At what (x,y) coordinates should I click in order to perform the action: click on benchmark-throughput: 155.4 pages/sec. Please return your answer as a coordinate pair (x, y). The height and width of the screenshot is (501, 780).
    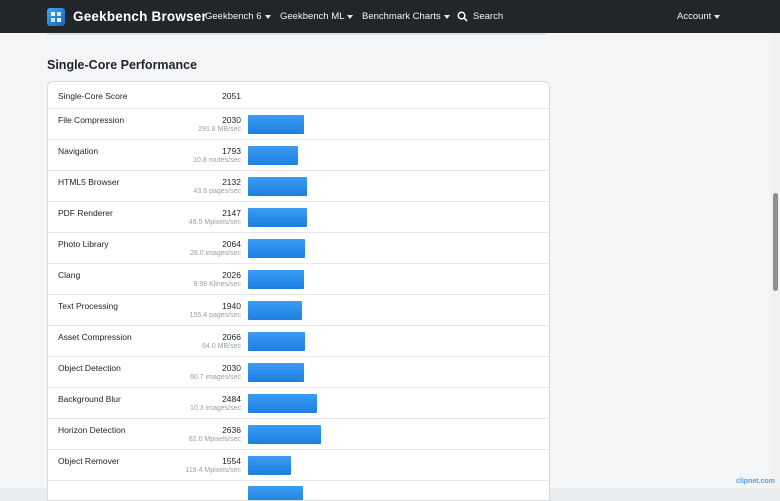
    Looking at the image, I should click on (215, 315).